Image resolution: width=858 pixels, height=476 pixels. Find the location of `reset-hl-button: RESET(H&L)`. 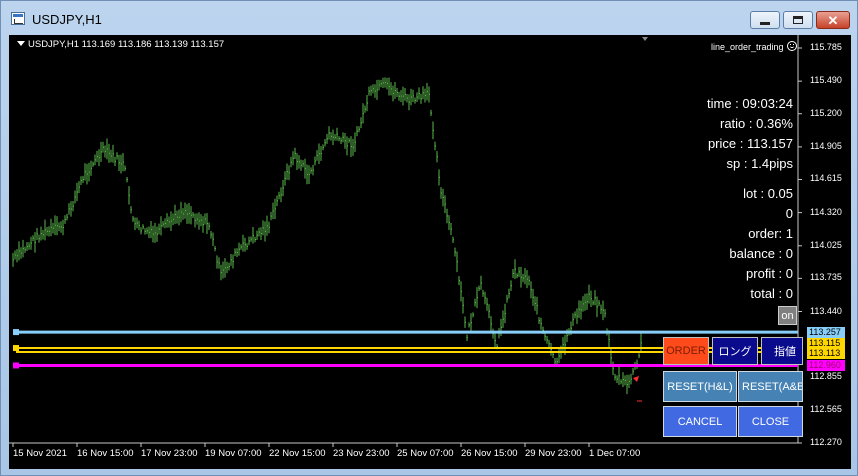

reset-hl-button: RESET(H&L) is located at coordinates (700, 386).